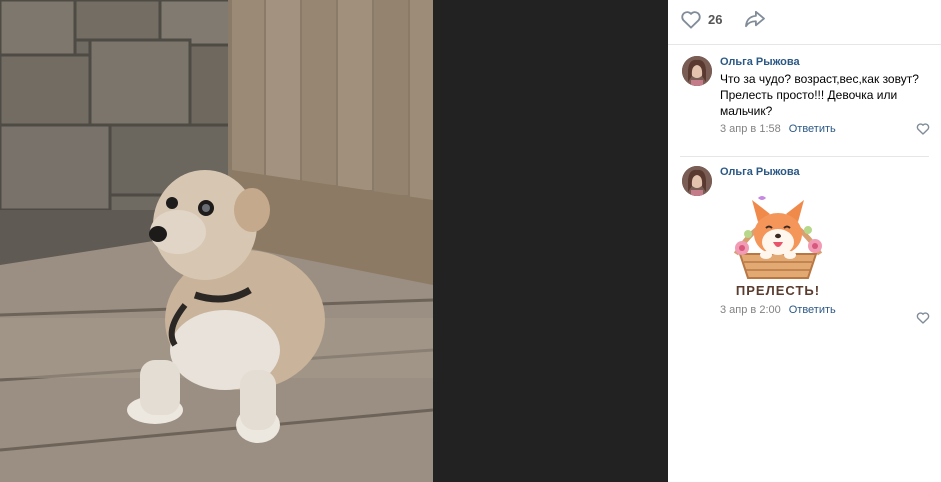  What do you see at coordinates (762, 198) in the screenshot?
I see `butterfly` at bounding box center [762, 198].